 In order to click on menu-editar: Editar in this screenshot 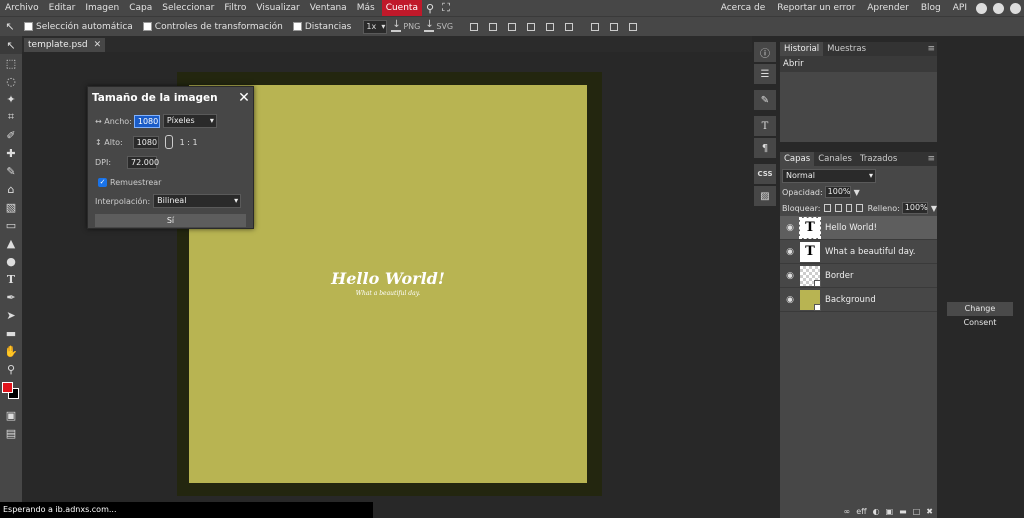, I will do `click(62, 8)`.